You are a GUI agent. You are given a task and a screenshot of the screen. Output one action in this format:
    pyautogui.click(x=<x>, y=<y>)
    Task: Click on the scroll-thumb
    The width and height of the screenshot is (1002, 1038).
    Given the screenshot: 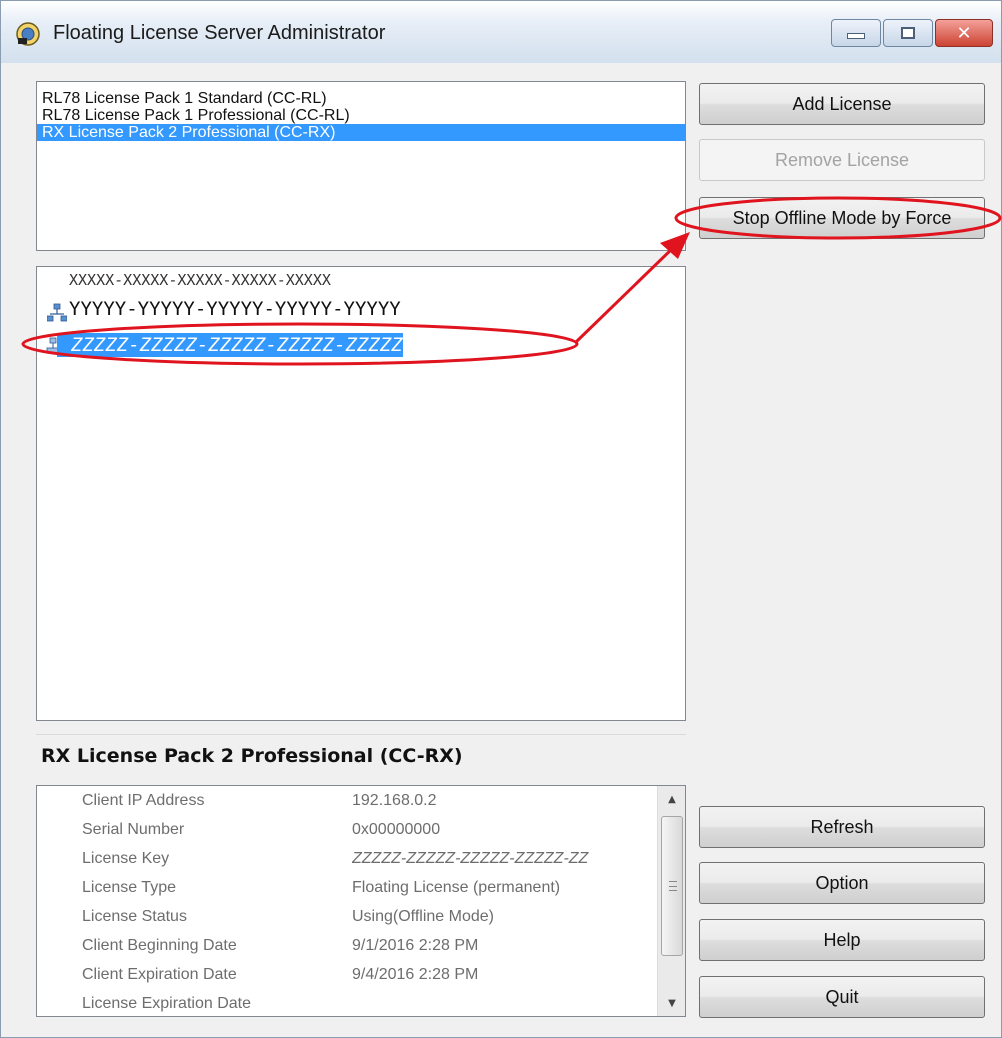 What is the action you would take?
    pyautogui.click(x=672, y=886)
    